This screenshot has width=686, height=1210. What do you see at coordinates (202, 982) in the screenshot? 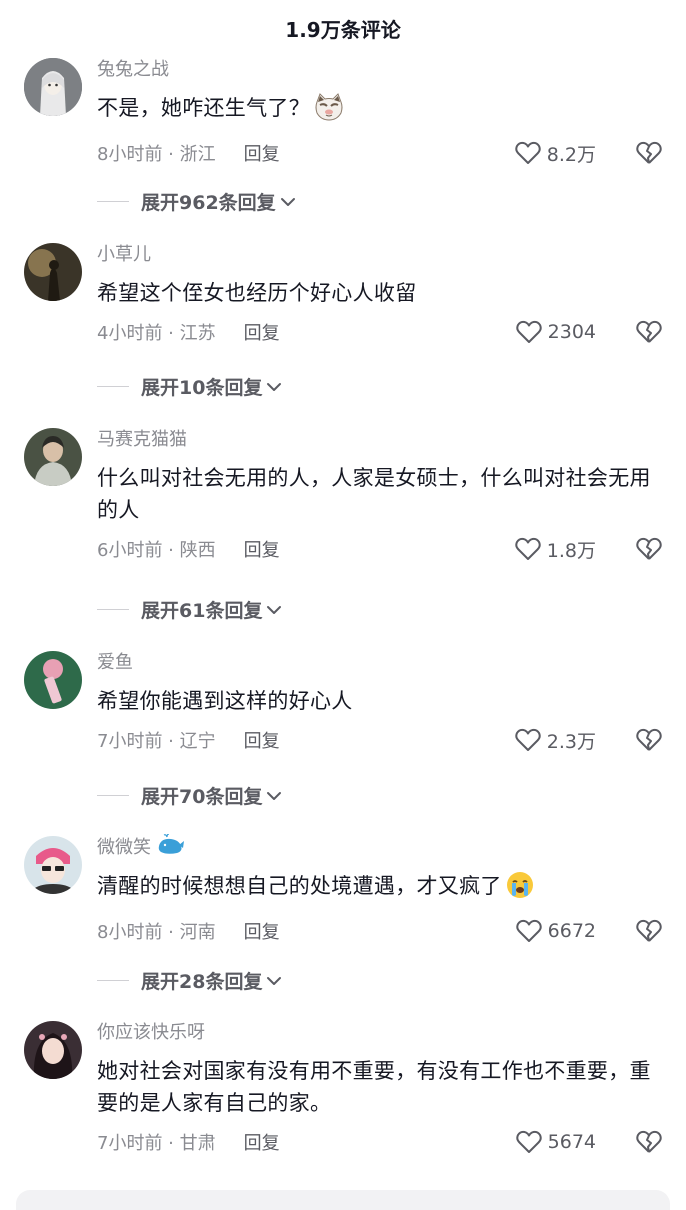
I see `expand-replies-label: 展开28条回复` at bounding box center [202, 982].